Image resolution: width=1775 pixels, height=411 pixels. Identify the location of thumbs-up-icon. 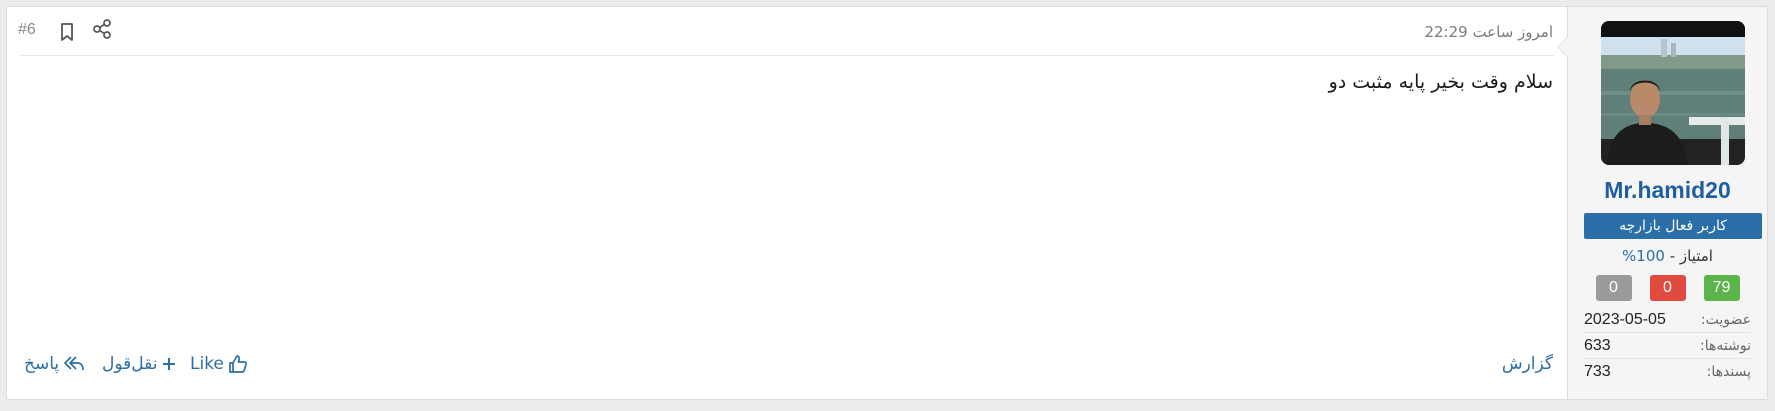
(238, 364).